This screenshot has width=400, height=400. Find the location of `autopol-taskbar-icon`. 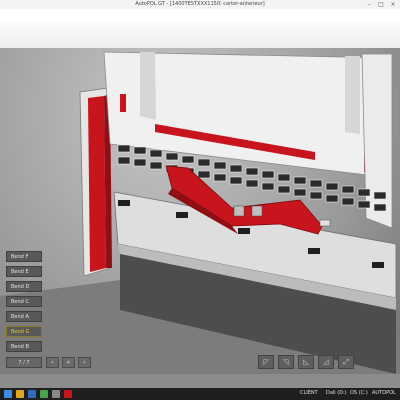

autopol-taskbar-icon is located at coordinates (68, 394).